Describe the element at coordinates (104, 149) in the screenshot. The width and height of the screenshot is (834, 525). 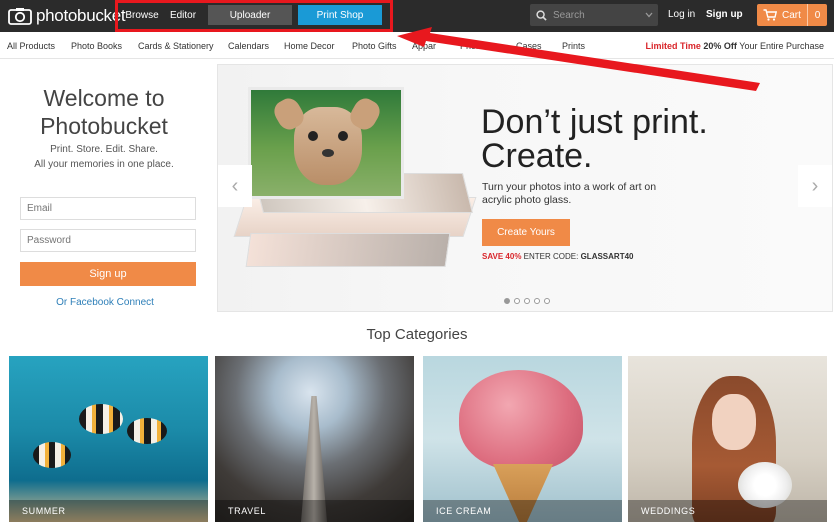
I see `welcome-tagline: Print. Store. Edit. Share.` at that location.